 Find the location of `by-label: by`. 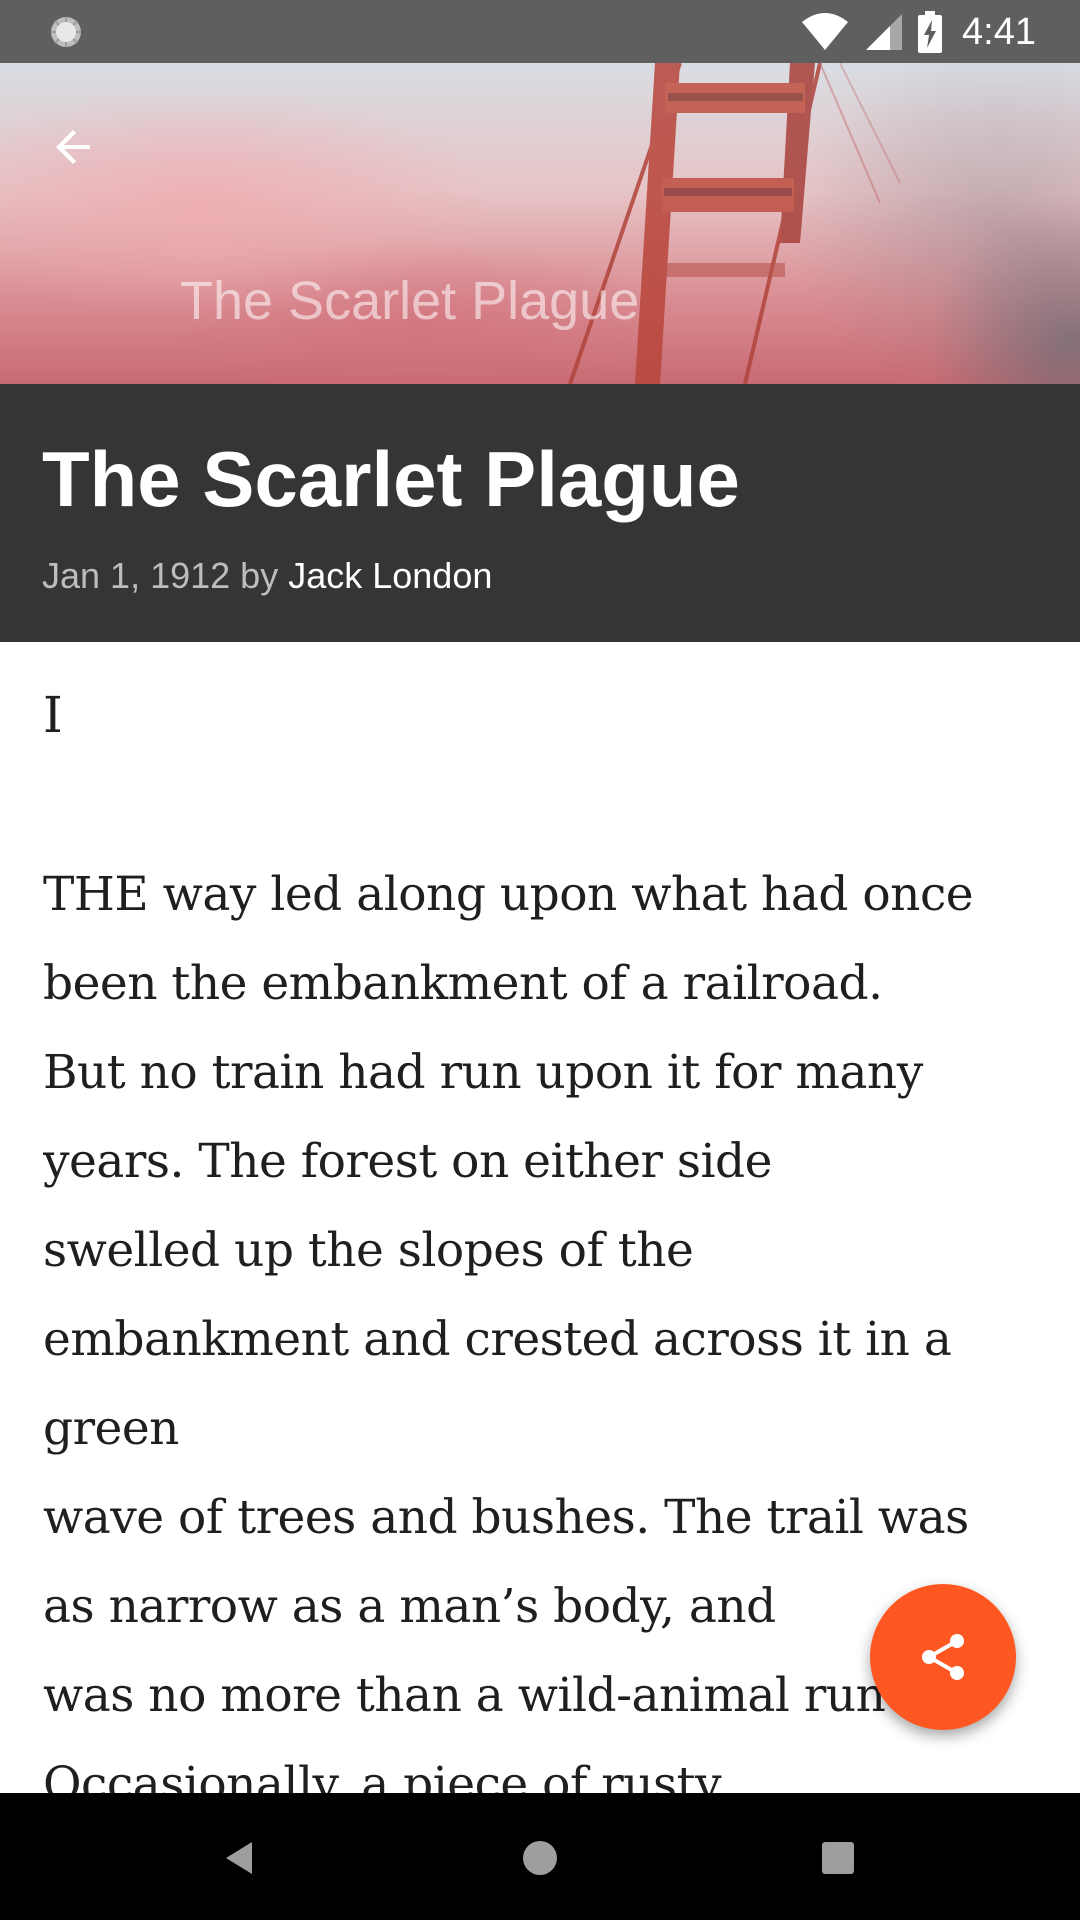

by-label: by is located at coordinates (259, 575).